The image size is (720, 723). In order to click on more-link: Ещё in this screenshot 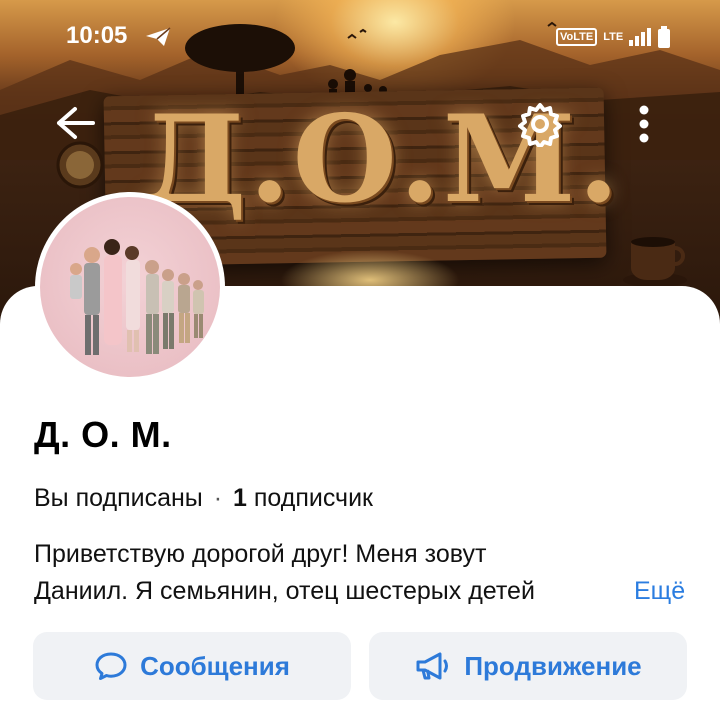, I will do `click(657, 591)`.